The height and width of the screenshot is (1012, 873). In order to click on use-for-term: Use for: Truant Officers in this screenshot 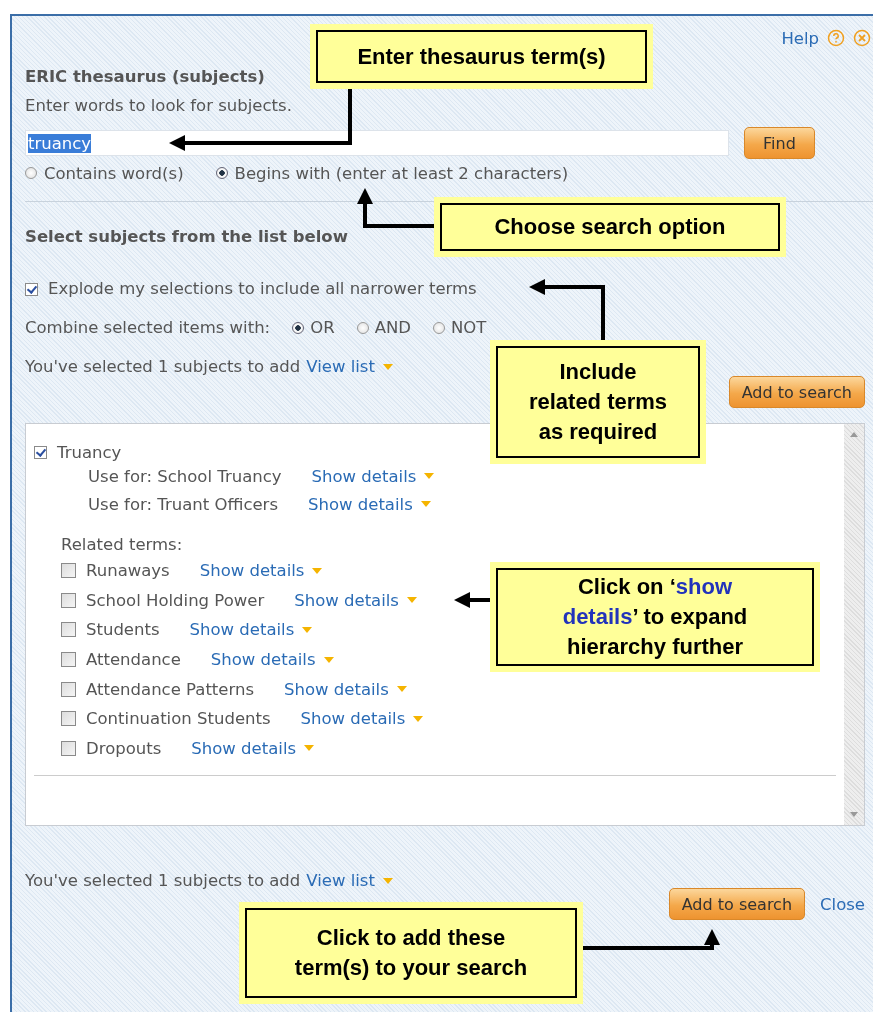, I will do `click(183, 504)`.